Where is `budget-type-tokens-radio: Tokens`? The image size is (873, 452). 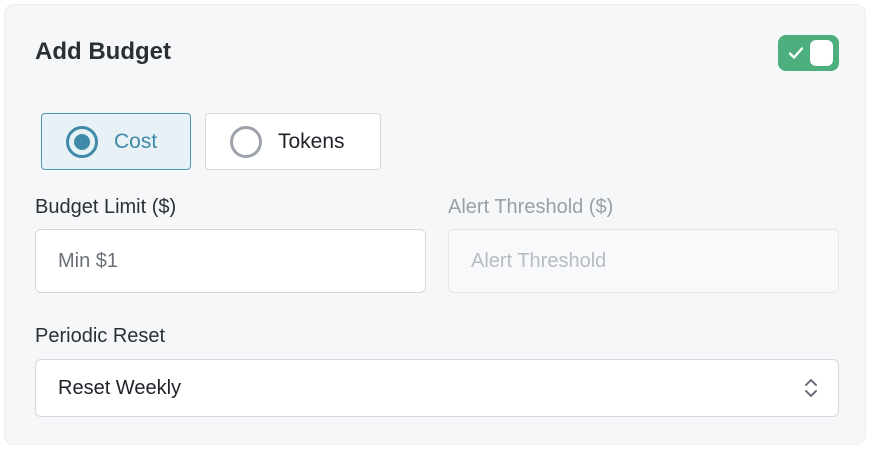
budget-type-tokens-radio: Tokens is located at coordinates (293, 141).